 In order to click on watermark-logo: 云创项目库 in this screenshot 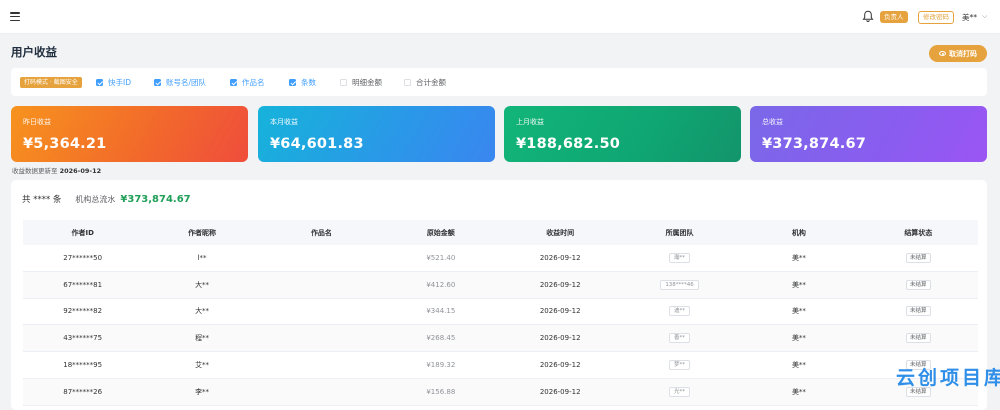, I will do `click(948, 378)`.